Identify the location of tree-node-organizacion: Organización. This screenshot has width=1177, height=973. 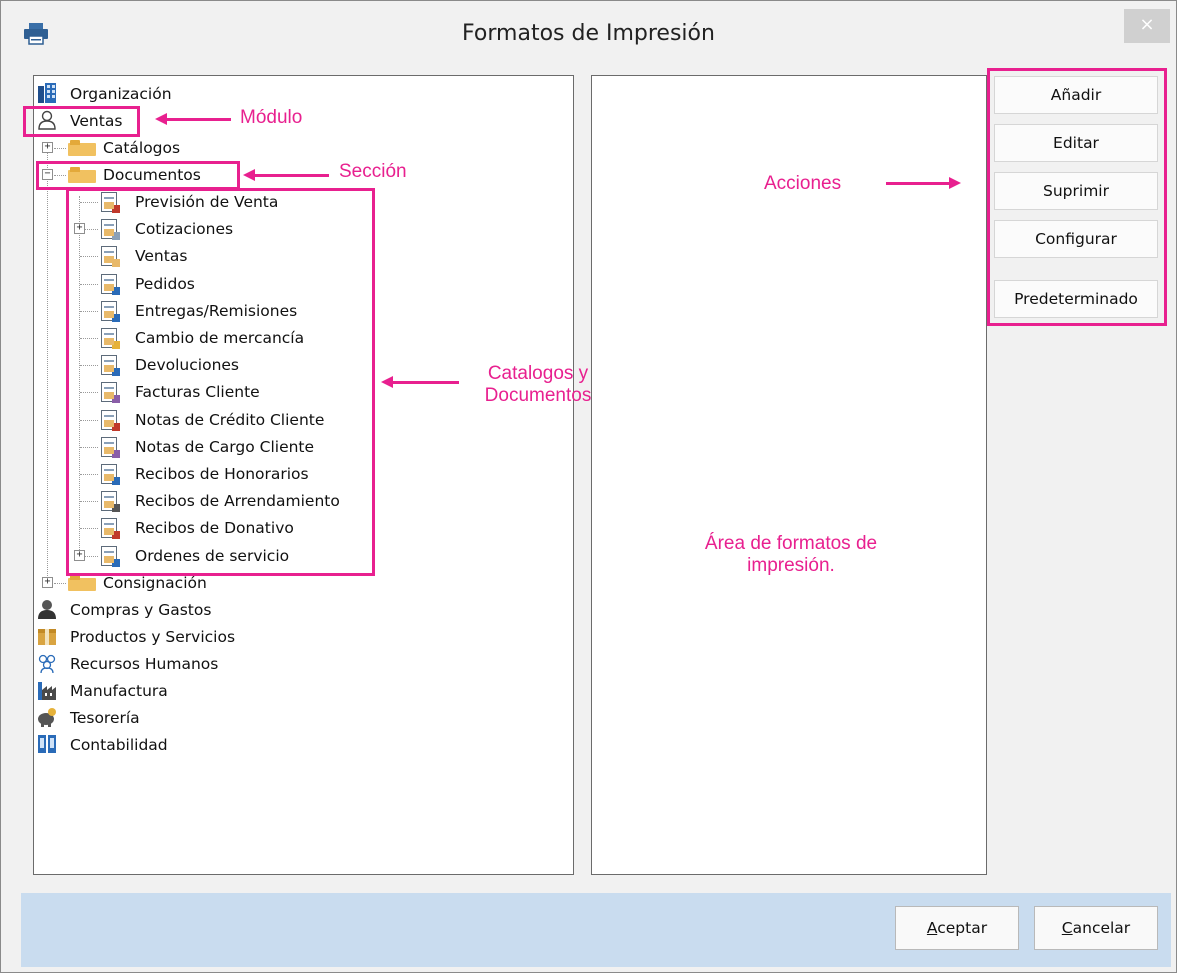
(184, 94).